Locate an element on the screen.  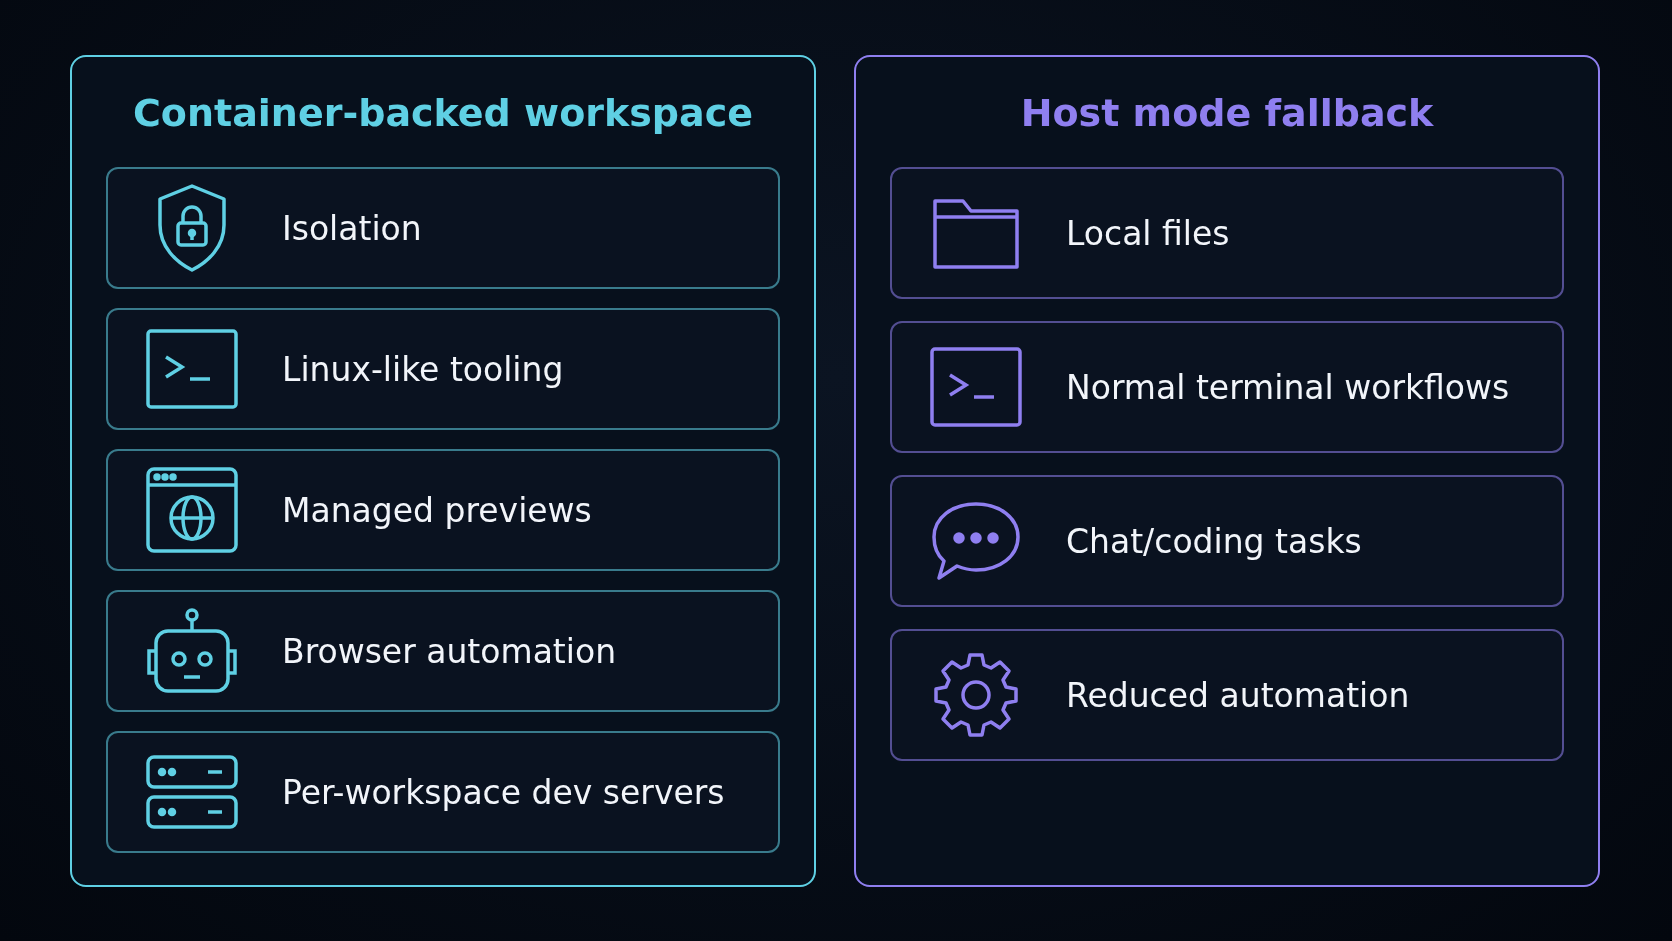
settings-icon is located at coordinates (976, 695).